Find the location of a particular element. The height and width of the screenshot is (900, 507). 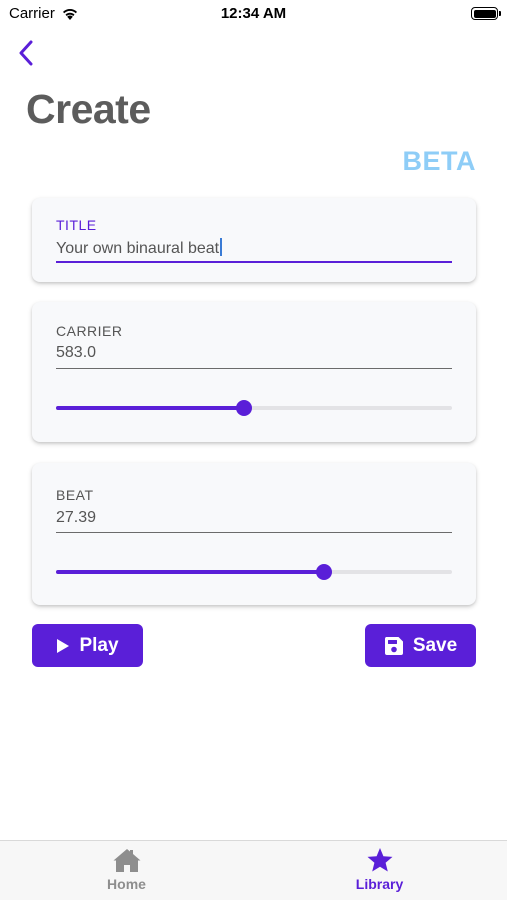

beat-input: 27.39 is located at coordinates (76, 518).